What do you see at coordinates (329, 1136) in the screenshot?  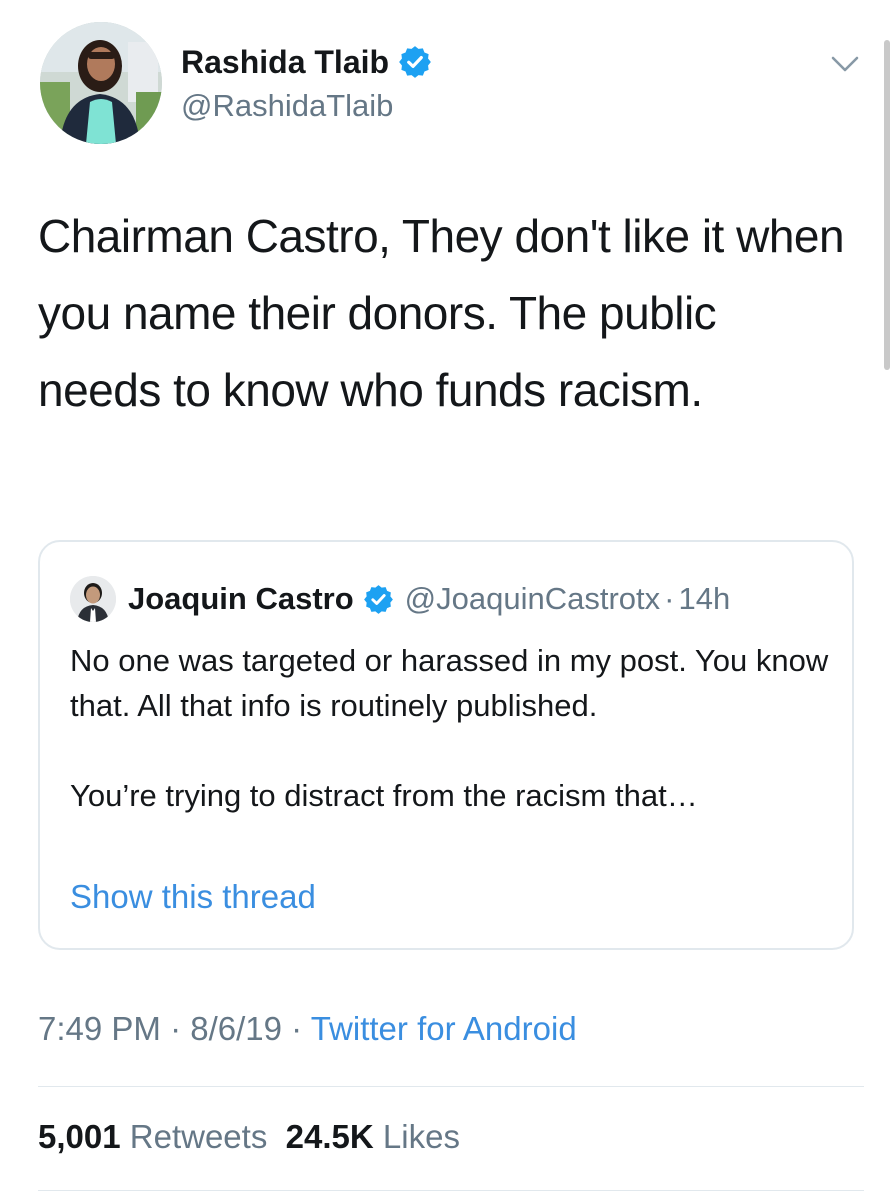 I see `likes-count: 24.5K` at bounding box center [329, 1136].